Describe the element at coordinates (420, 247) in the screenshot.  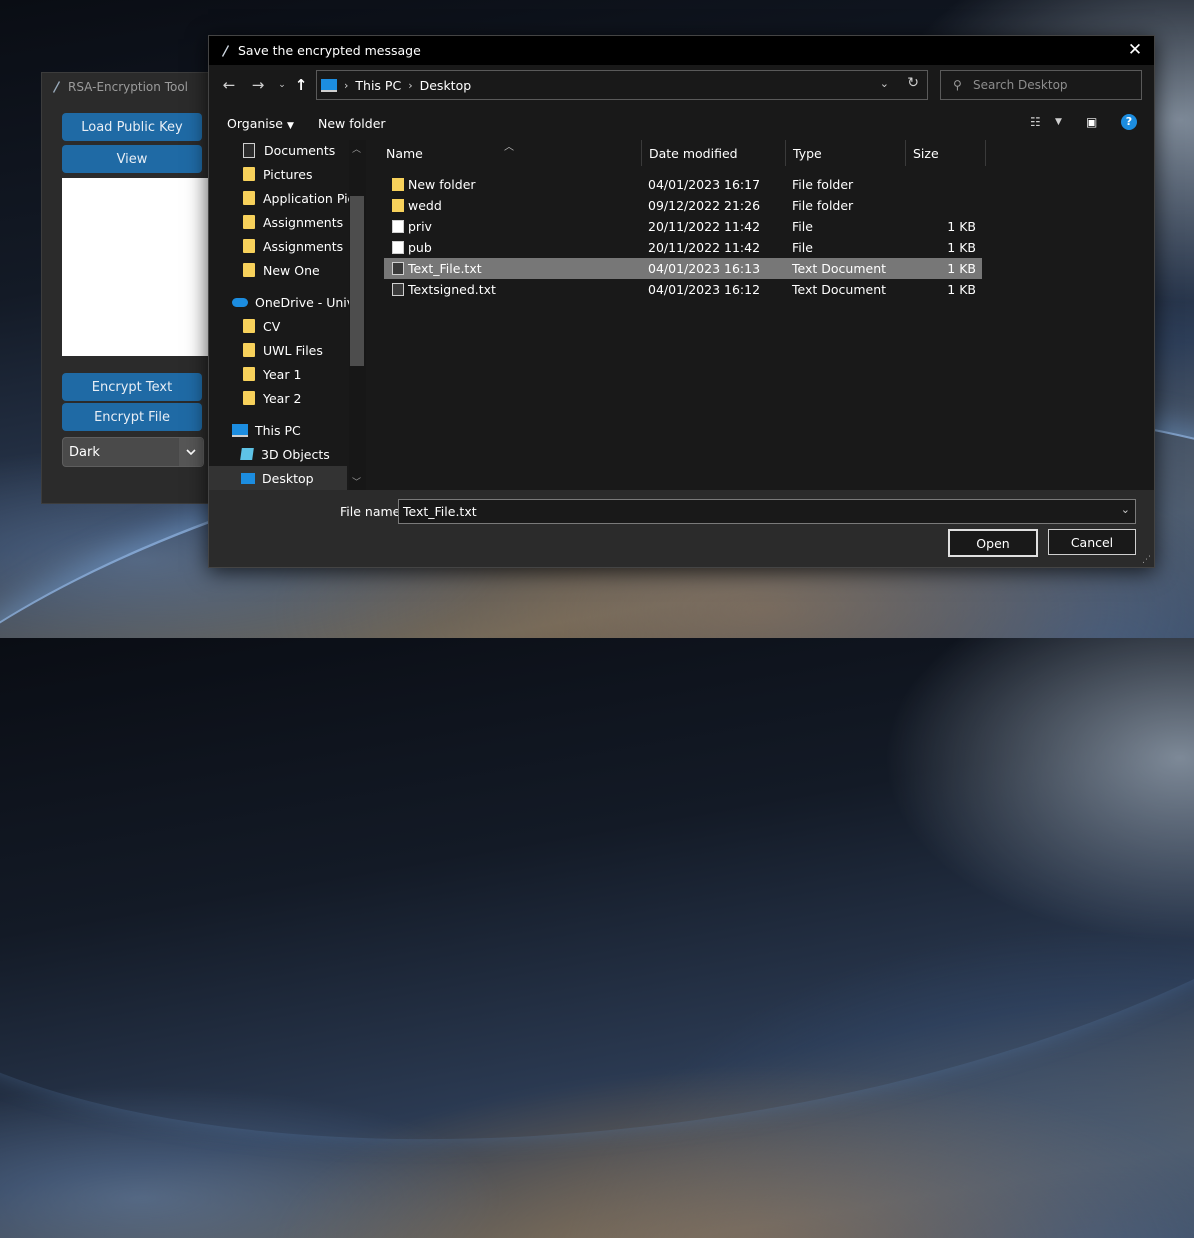
I see `file-name: pub` at that location.